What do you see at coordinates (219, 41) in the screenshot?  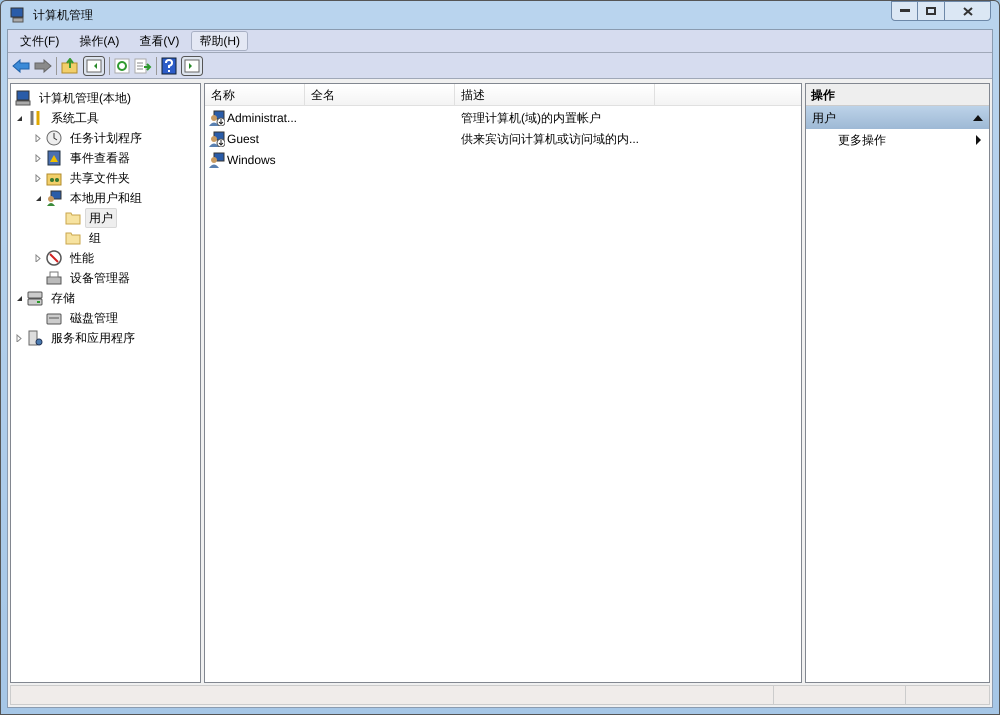 I see `menu-item: 帮助(H)` at bounding box center [219, 41].